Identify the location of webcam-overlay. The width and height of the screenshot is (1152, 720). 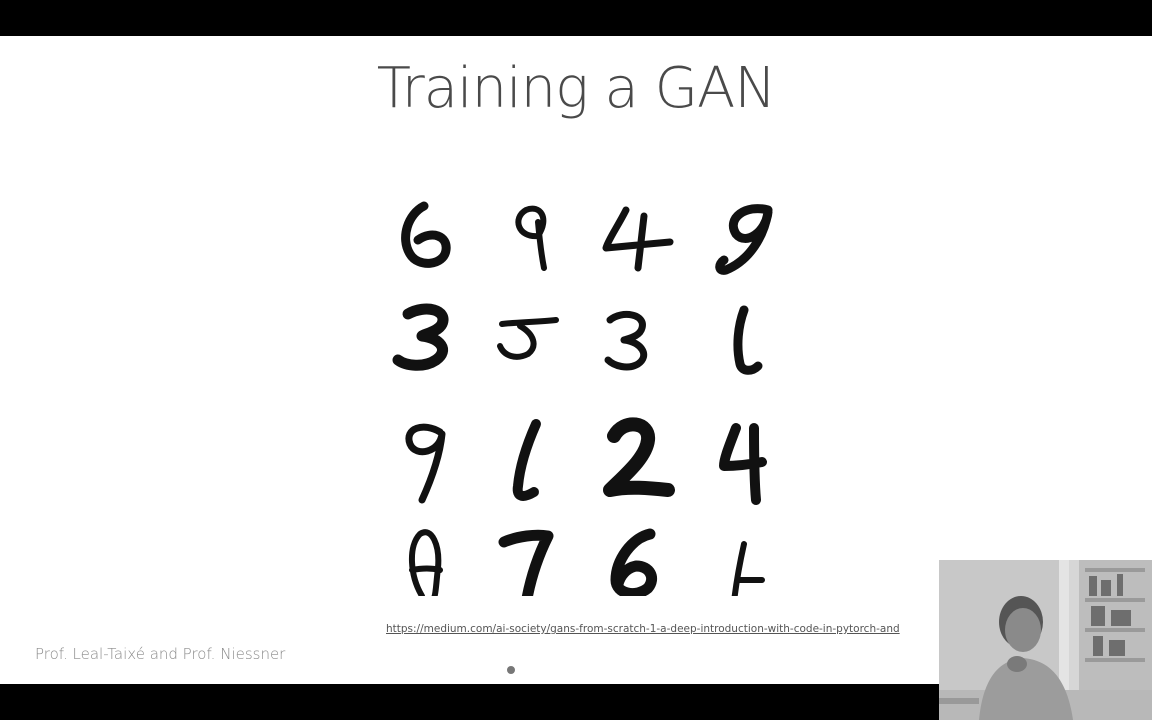
(1045, 640).